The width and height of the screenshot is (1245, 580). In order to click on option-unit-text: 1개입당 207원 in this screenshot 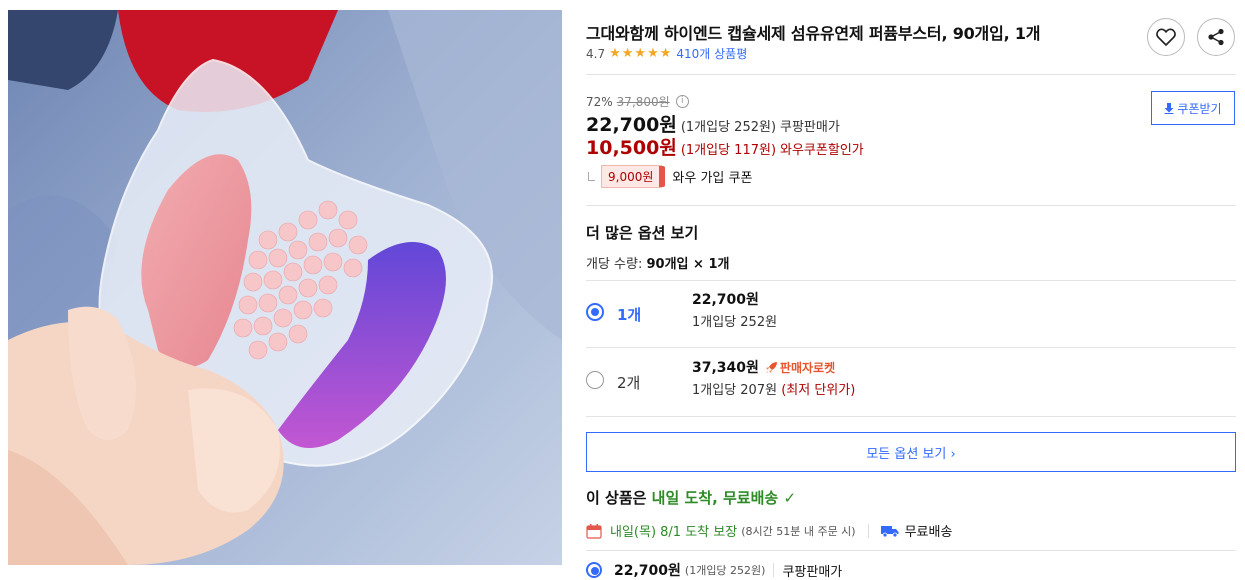, I will do `click(737, 390)`.